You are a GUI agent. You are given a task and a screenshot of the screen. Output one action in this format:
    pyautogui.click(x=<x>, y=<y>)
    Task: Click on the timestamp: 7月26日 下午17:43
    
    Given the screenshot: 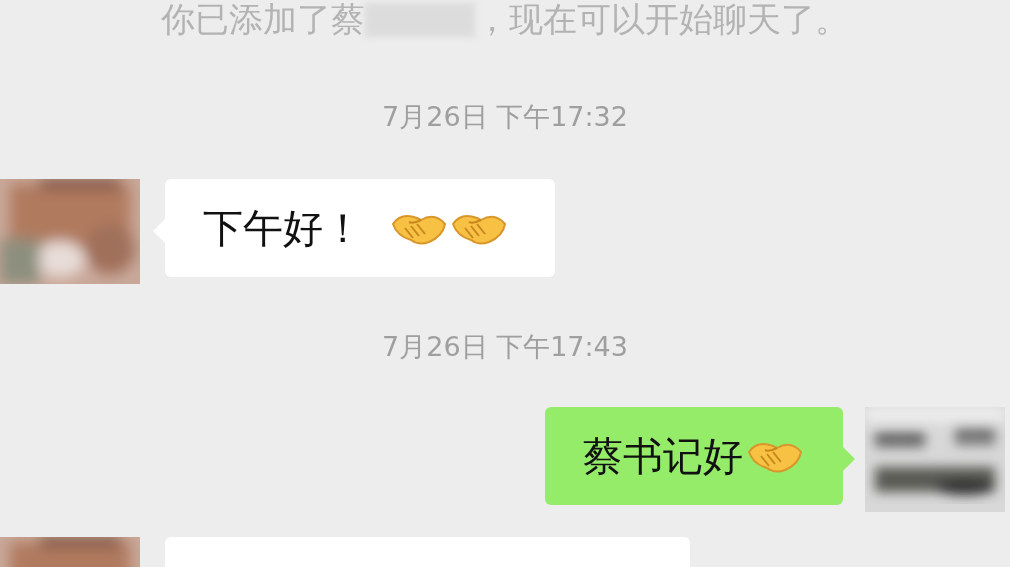 What is the action you would take?
    pyautogui.click(x=505, y=347)
    